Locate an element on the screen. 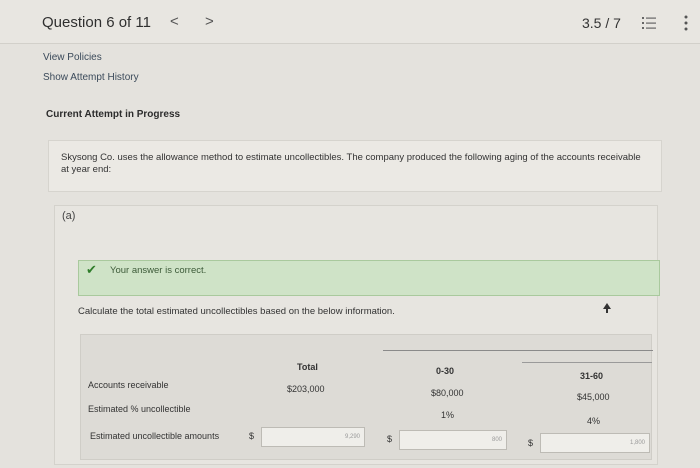 The height and width of the screenshot is (468, 700). show-attempt-history-link: Show Attempt History is located at coordinates (91, 77).